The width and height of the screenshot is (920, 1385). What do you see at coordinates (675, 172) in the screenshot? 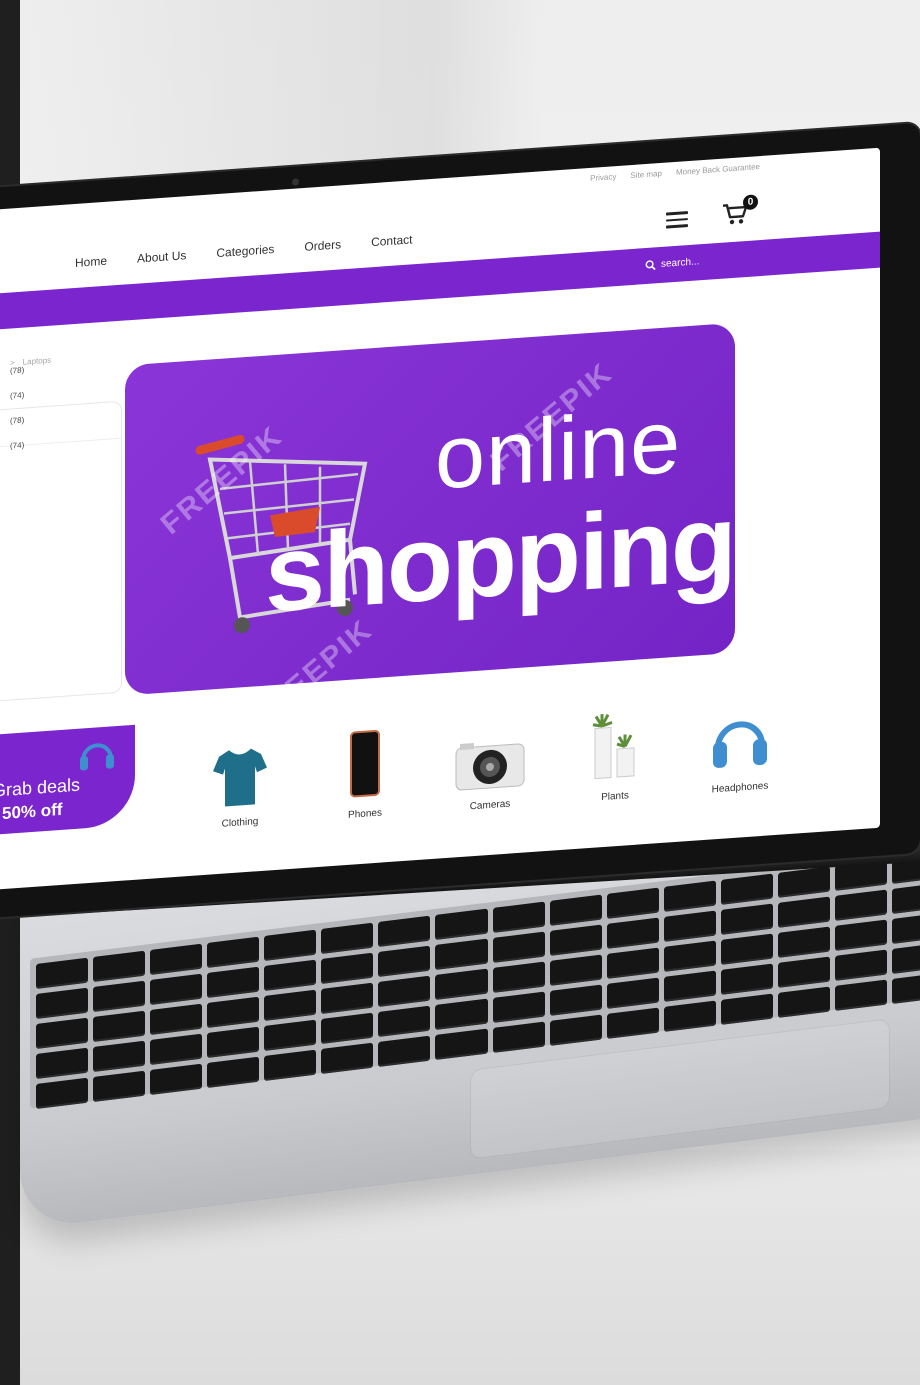
I see `utility-links: Privacy Site map Money Back Guarantee` at bounding box center [675, 172].